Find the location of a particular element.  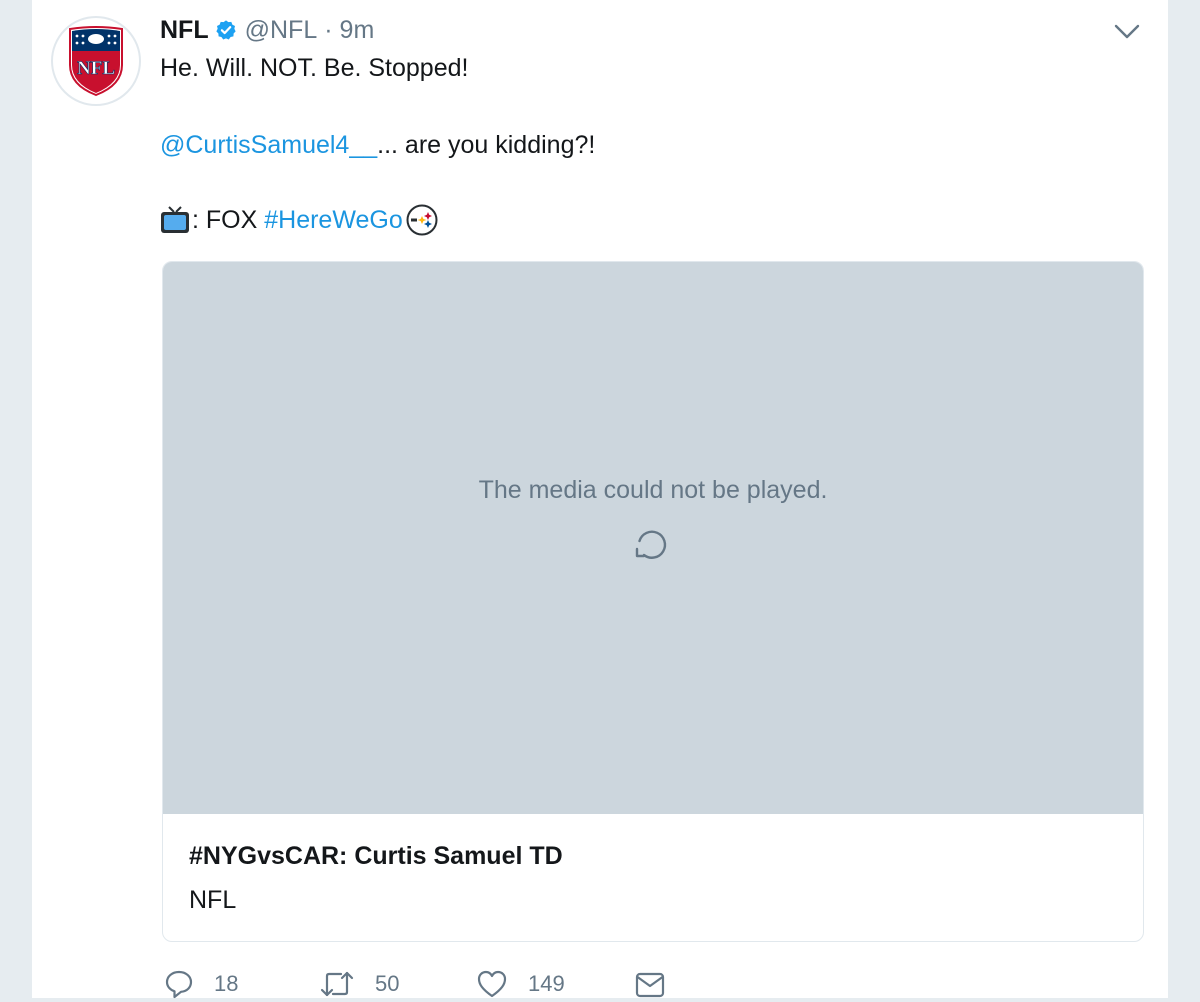

tweet-header: NFL @NFL · 9m is located at coordinates (267, 30).